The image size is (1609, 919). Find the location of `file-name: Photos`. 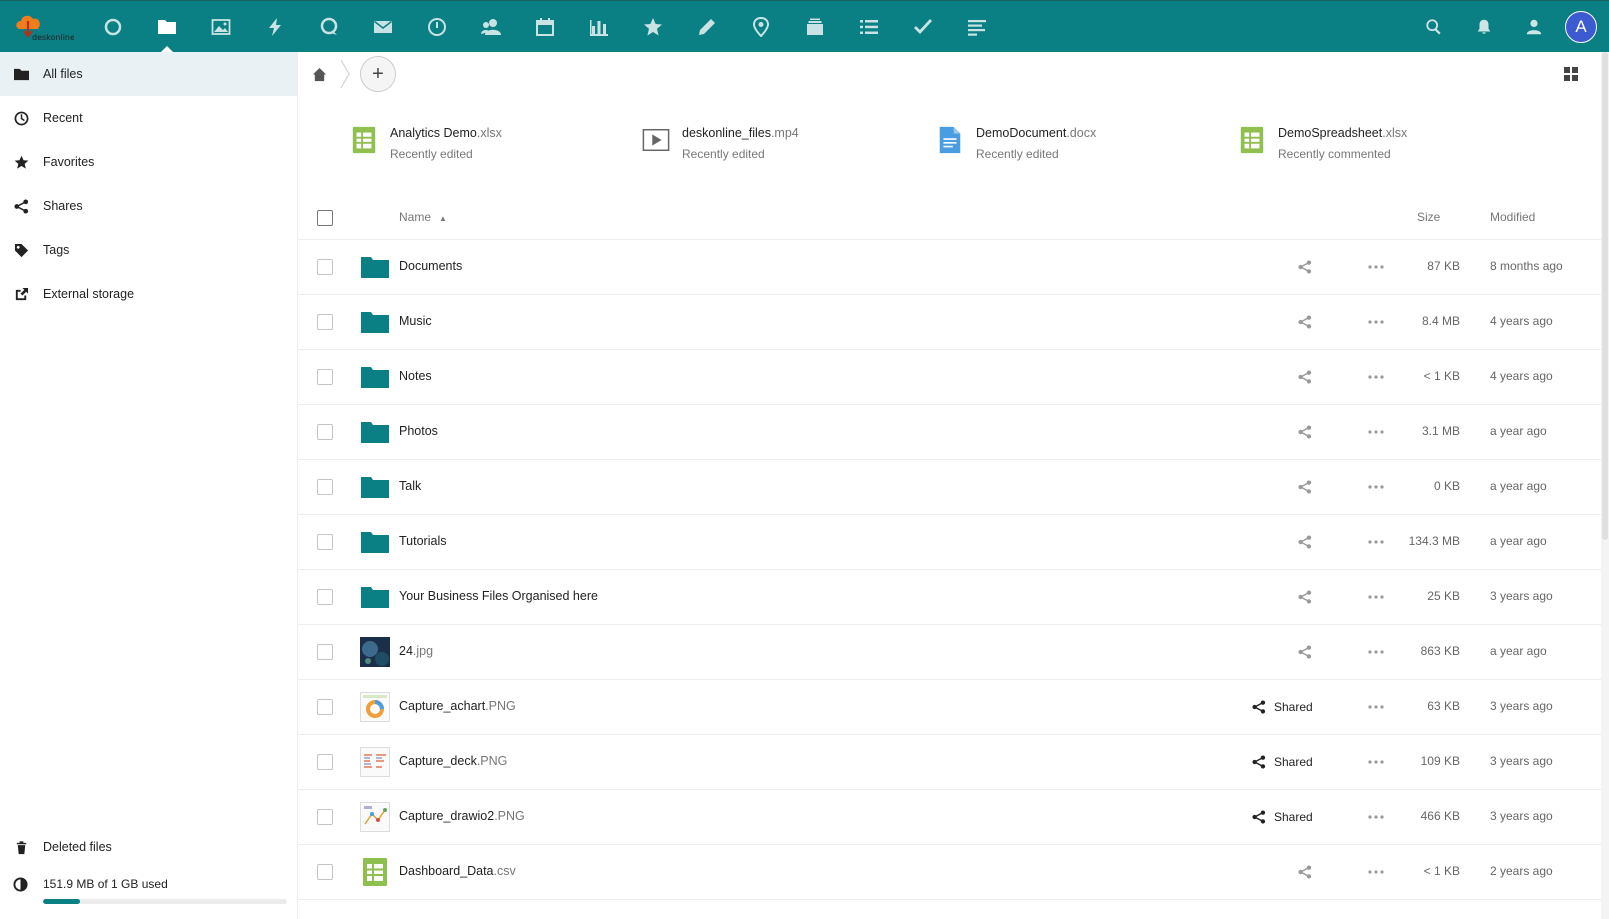

file-name: Photos is located at coordinates (418, 431).